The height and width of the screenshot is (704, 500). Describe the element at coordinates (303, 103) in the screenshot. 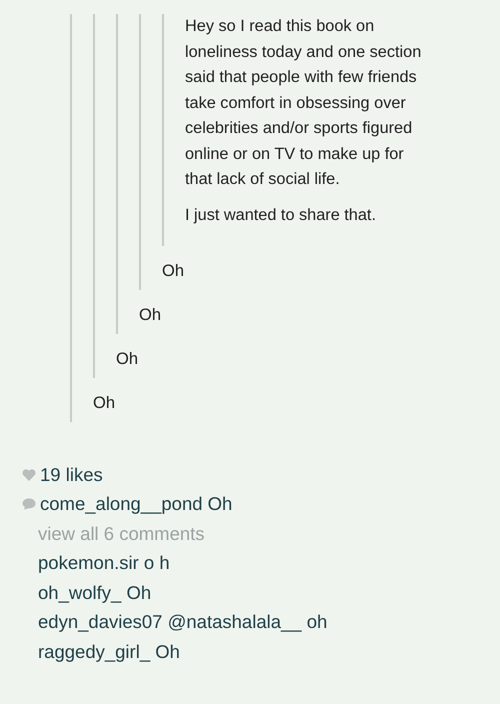

I see `post-text: Hey so I read this book on loneliness today and one section said that people with few friends take comfort in obsessing over celebrities and/or sports figured online or on TV to make up for that lack of social life.` at that location.